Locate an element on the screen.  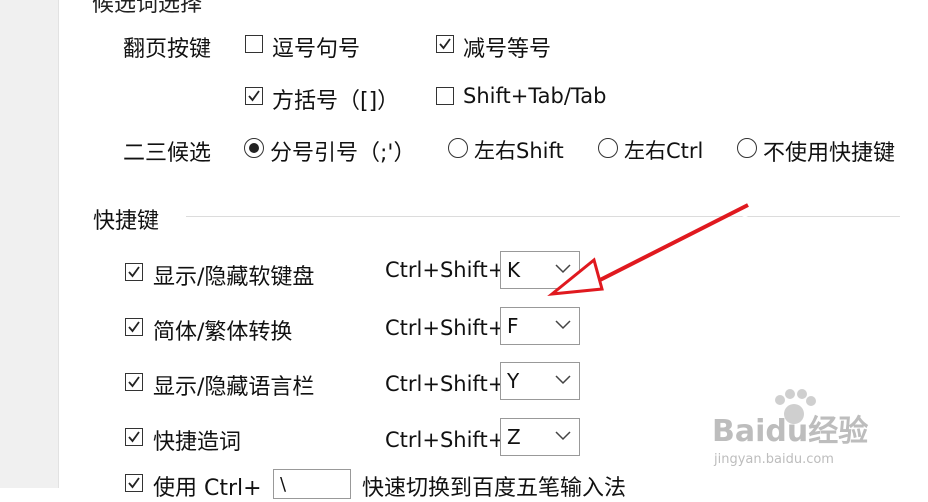
watermark-url: jingyan.baidu.com is located at coordinates (774, 459).